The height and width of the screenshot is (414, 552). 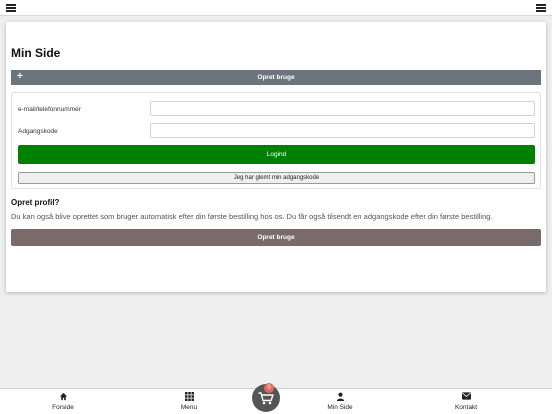 I want to click on nav-label-min-side: Min Side, so click(x=340, y=407).